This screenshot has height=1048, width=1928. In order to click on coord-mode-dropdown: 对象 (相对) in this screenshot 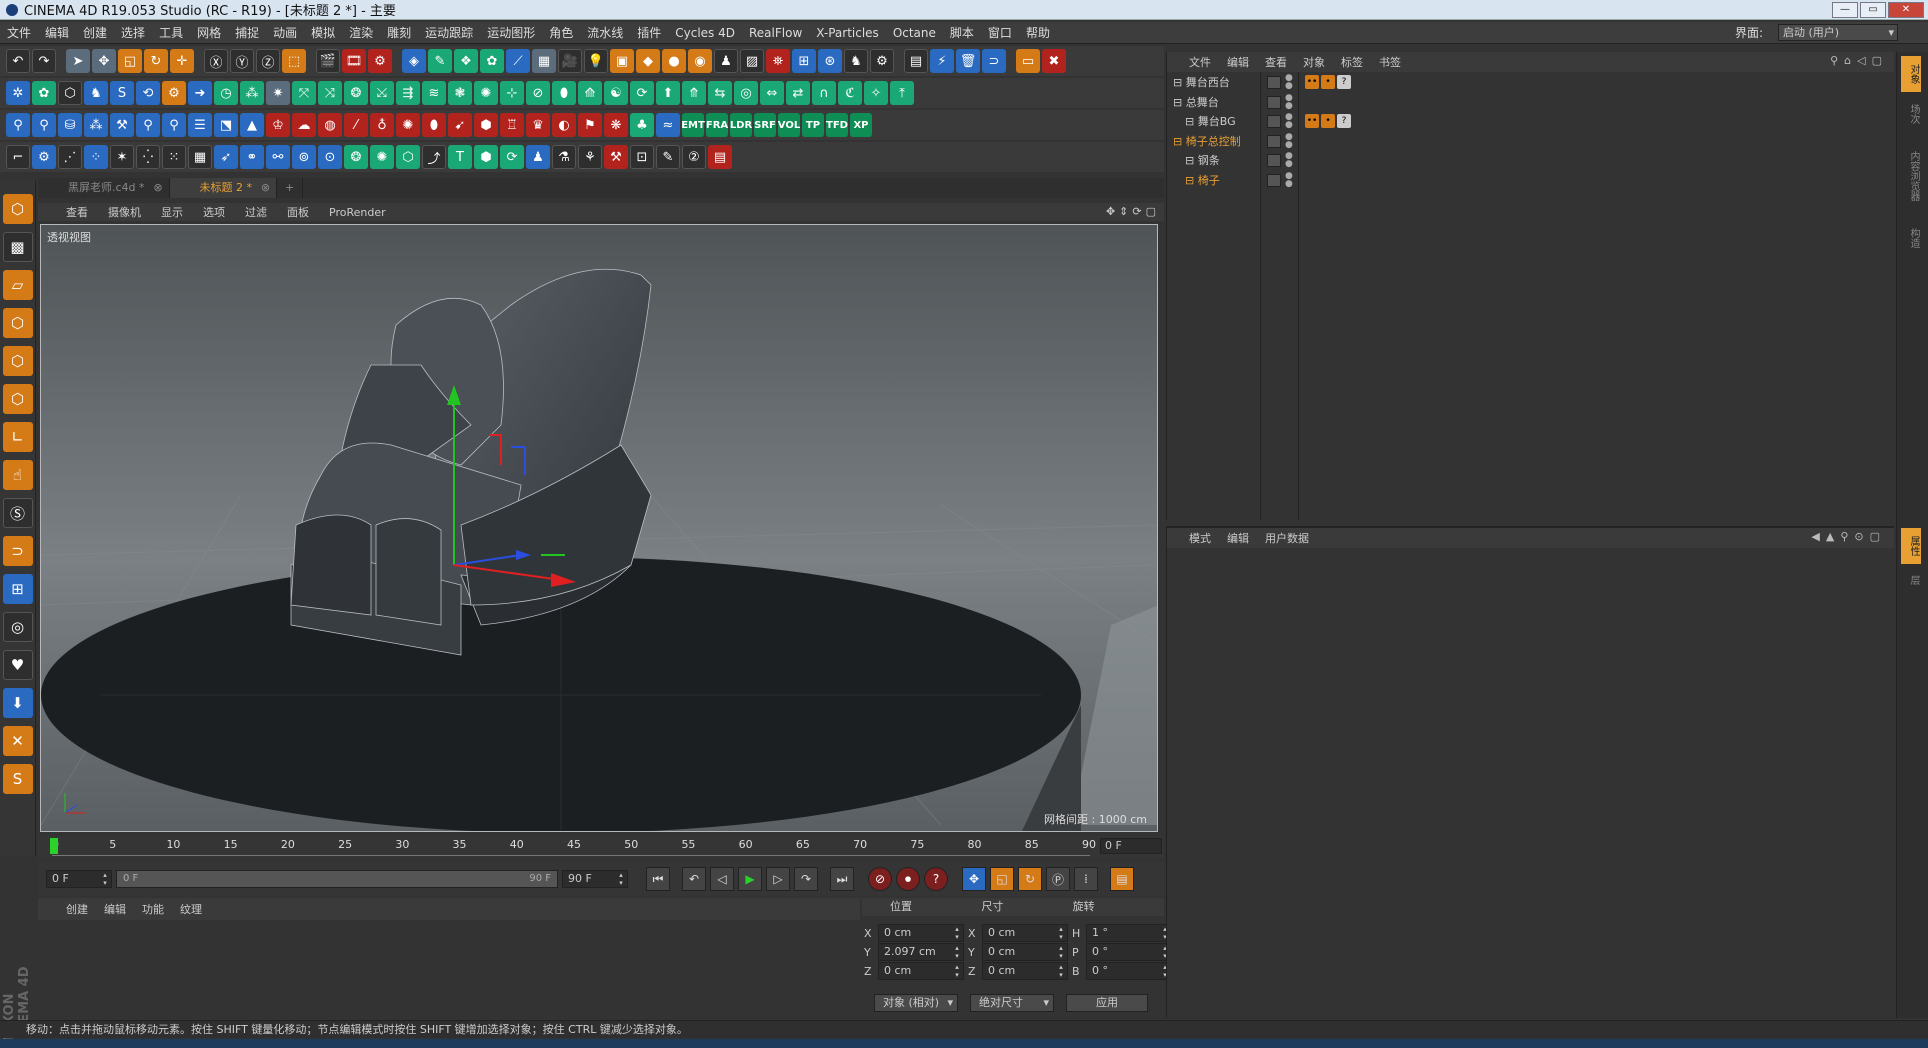, I will do `click(916, 1003)`.